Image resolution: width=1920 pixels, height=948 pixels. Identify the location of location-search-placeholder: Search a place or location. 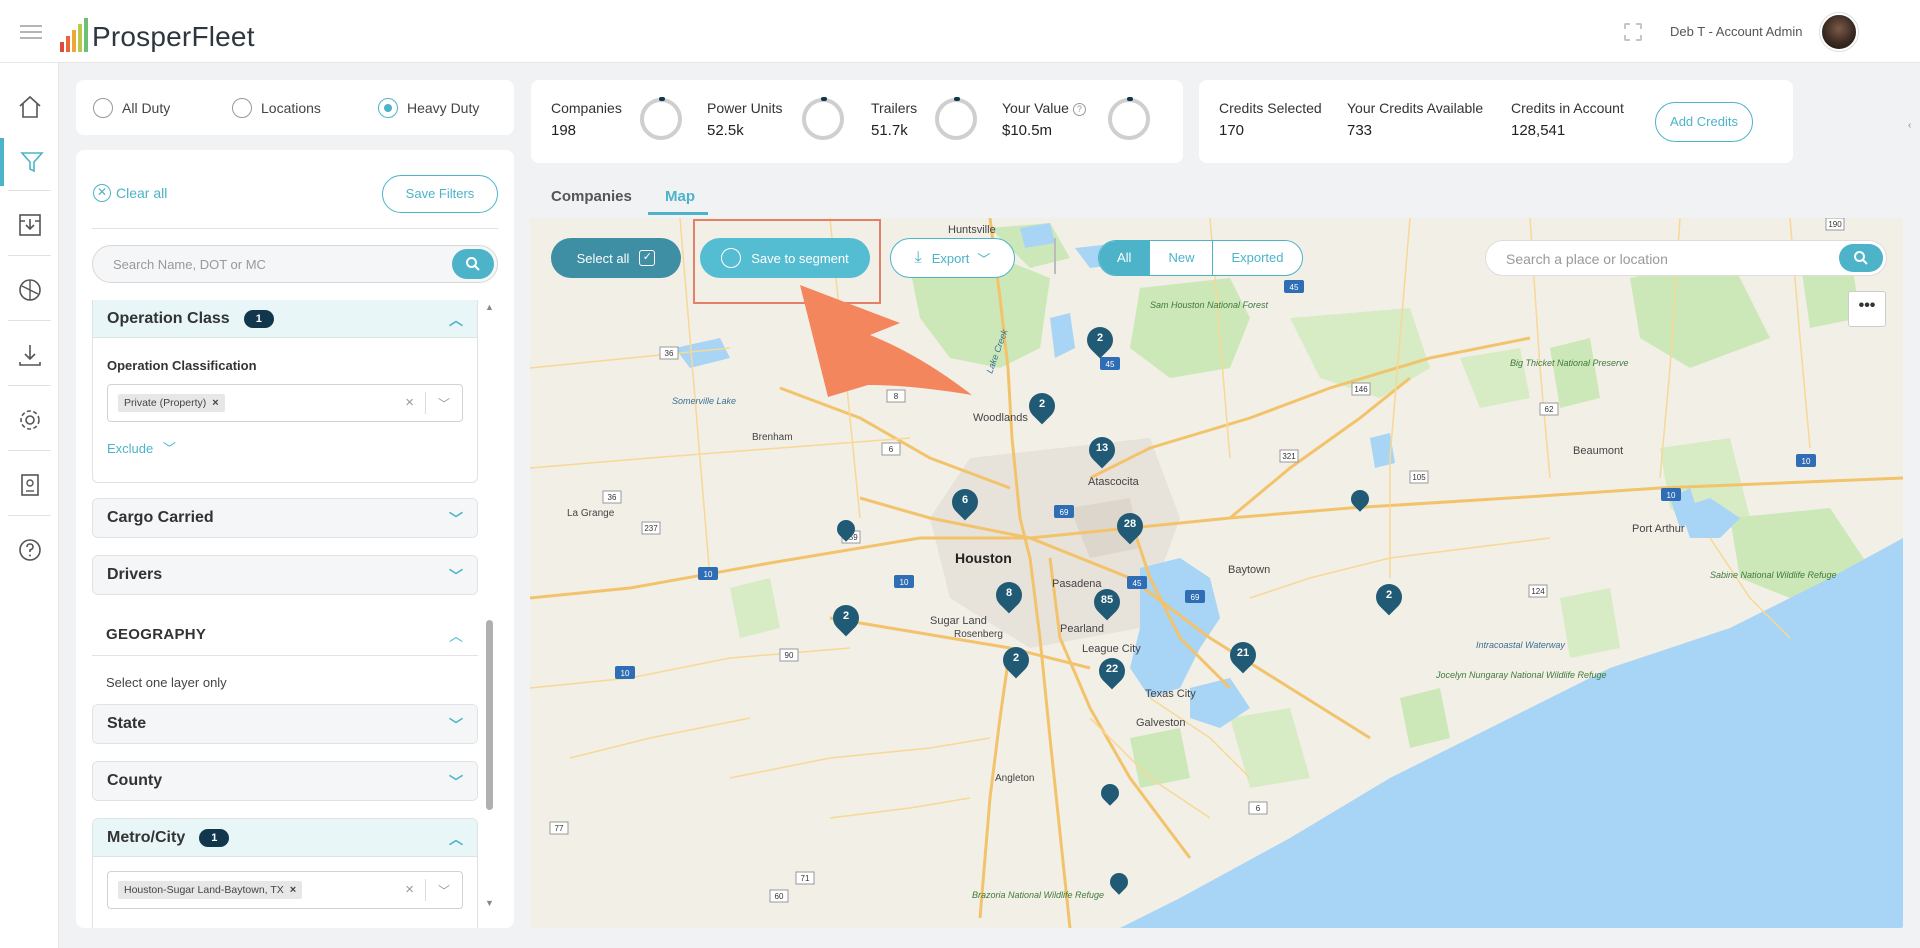
(1587, 259).